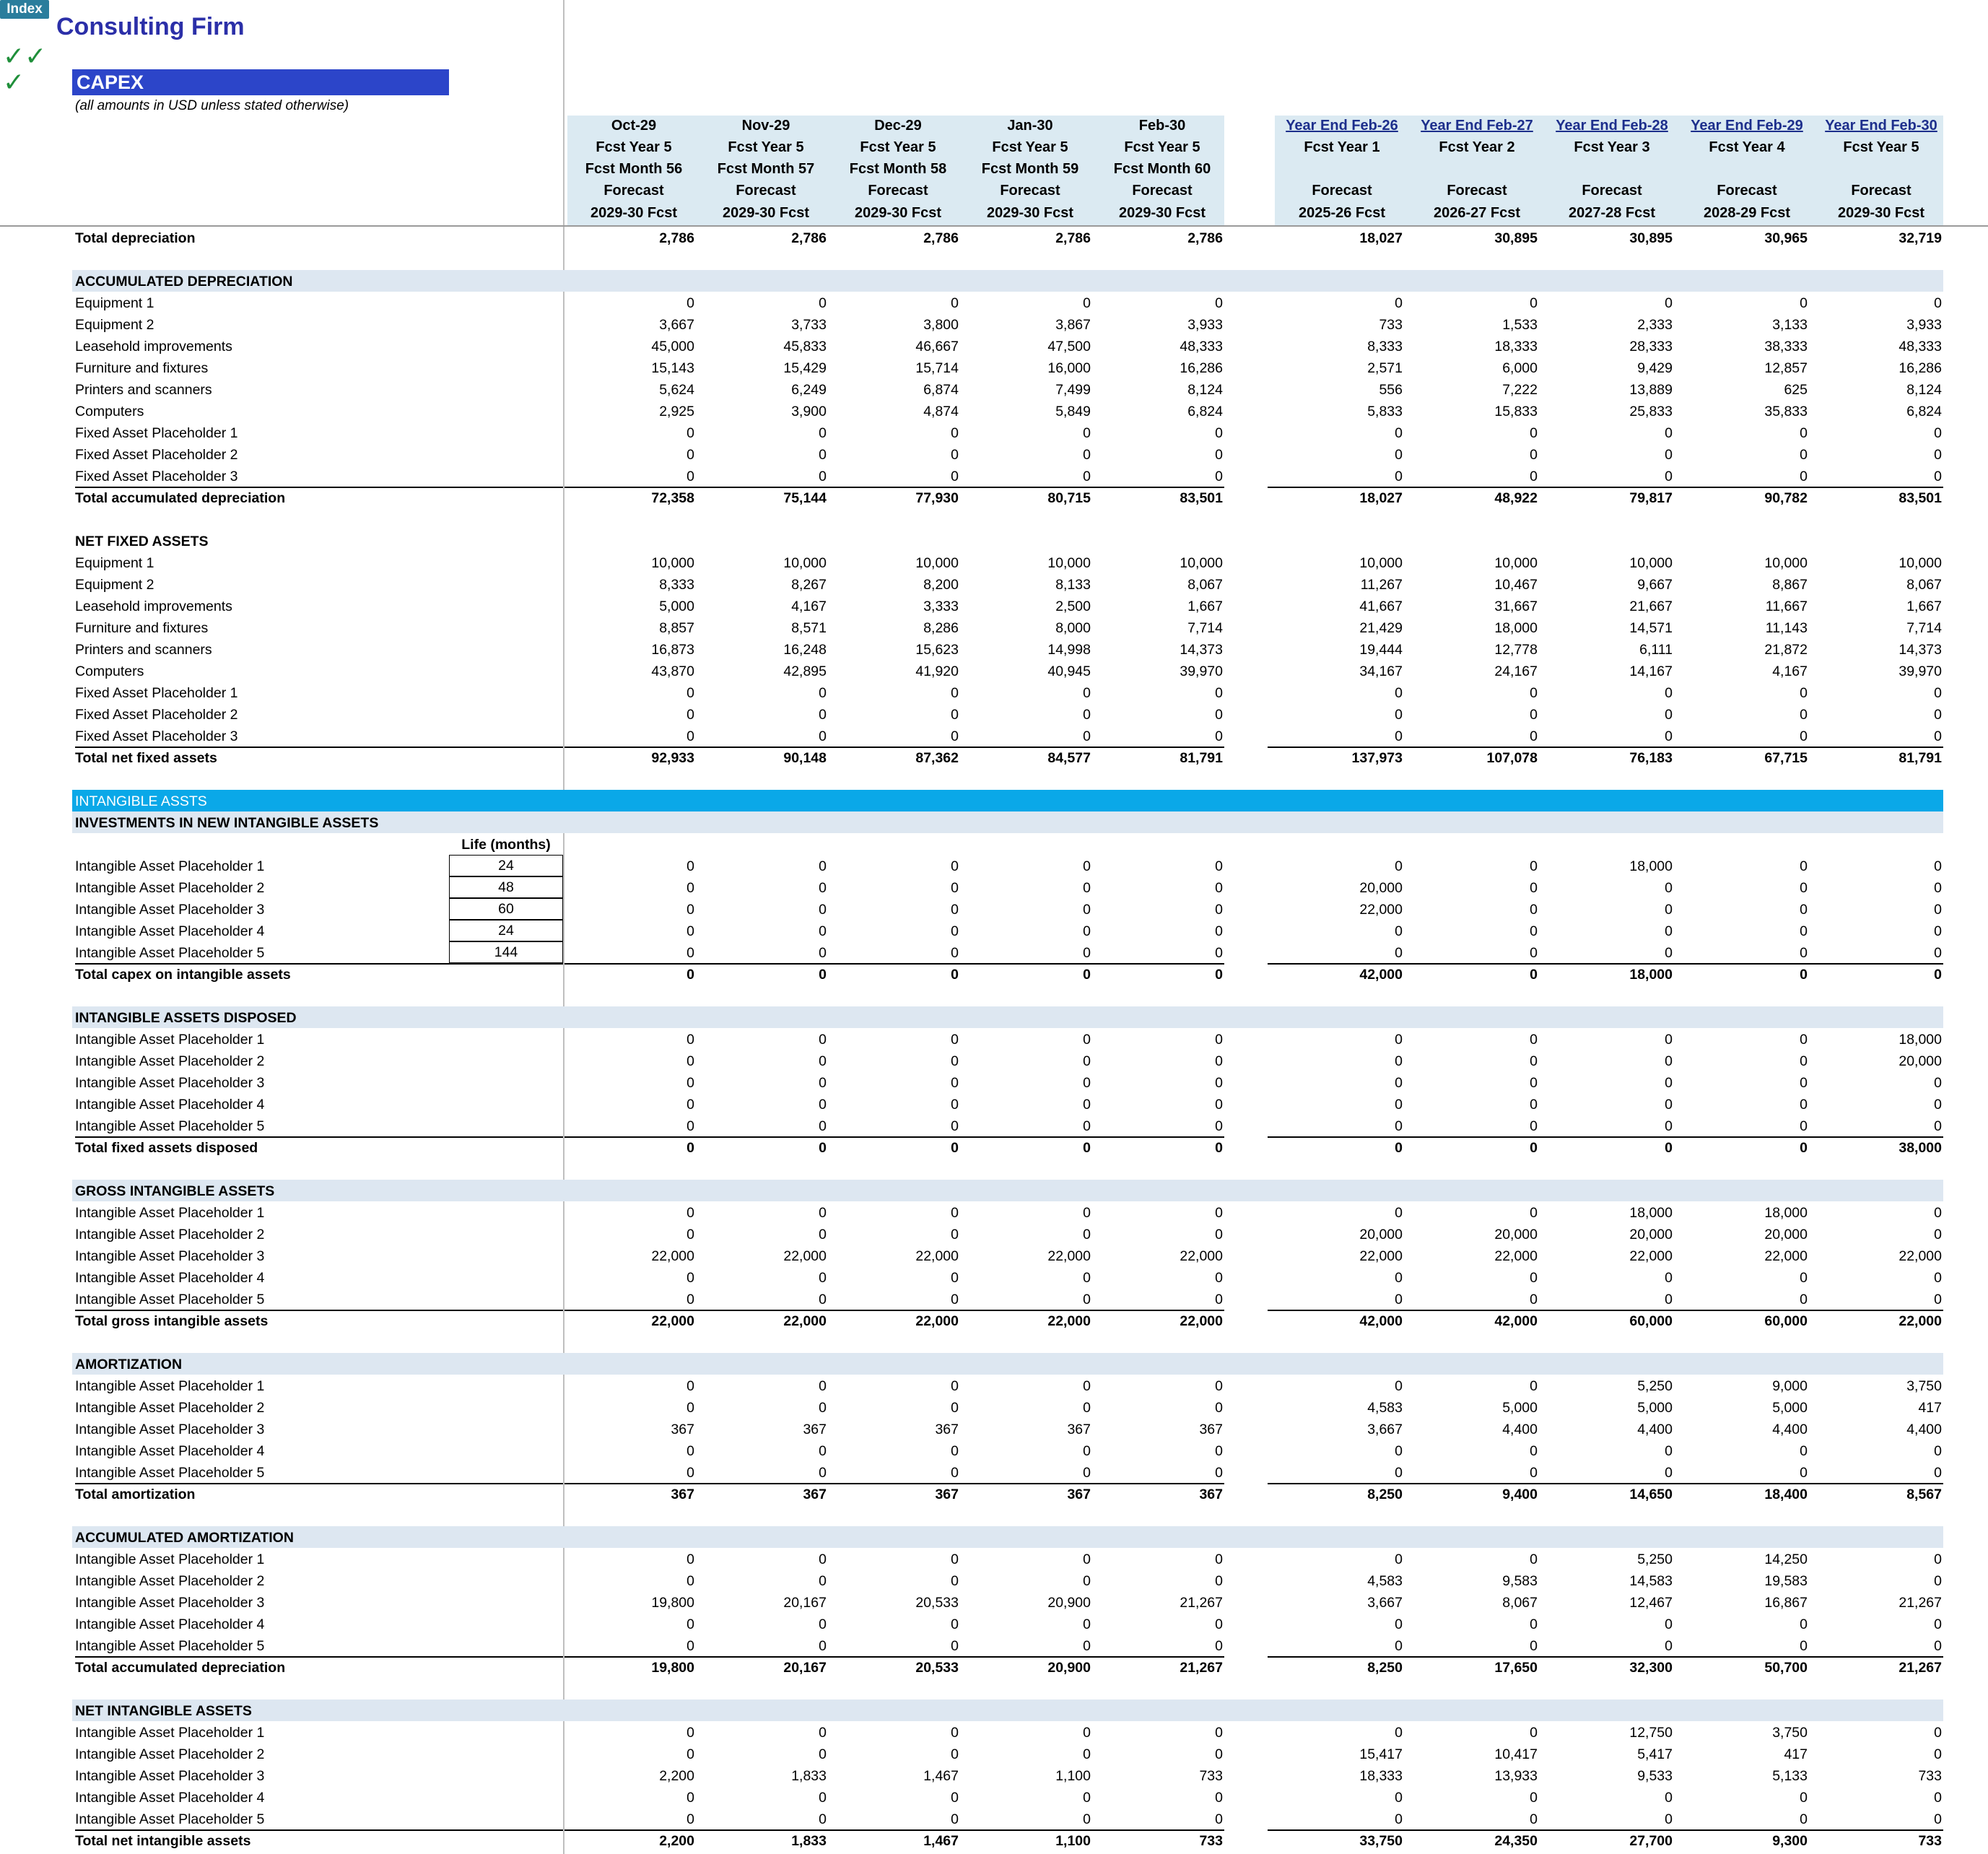 The width and height of the screenshot is (1988, 1854). Describe the element at coordinates (1073, 411) in the screenshot. I see `value-cell: 5,849` at that location.